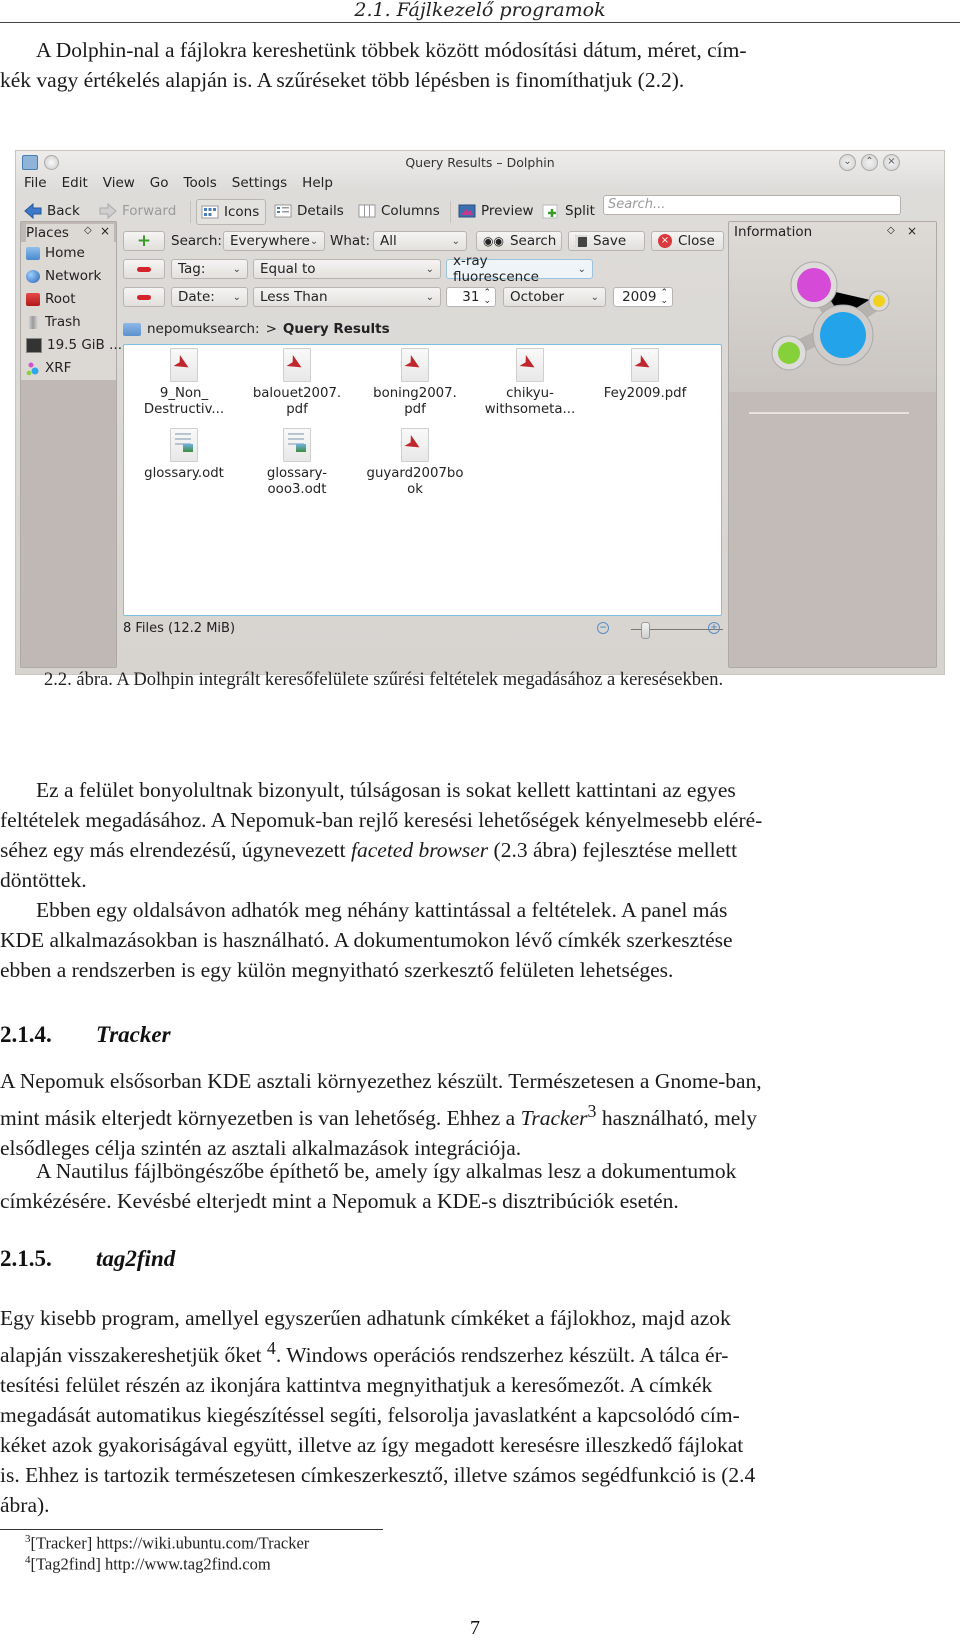 The height and width of the screenshot is (1645, 960). Describe the element at coordinates (196, 297) in the screenshot. I see `date-field-value: Date:` at that location.